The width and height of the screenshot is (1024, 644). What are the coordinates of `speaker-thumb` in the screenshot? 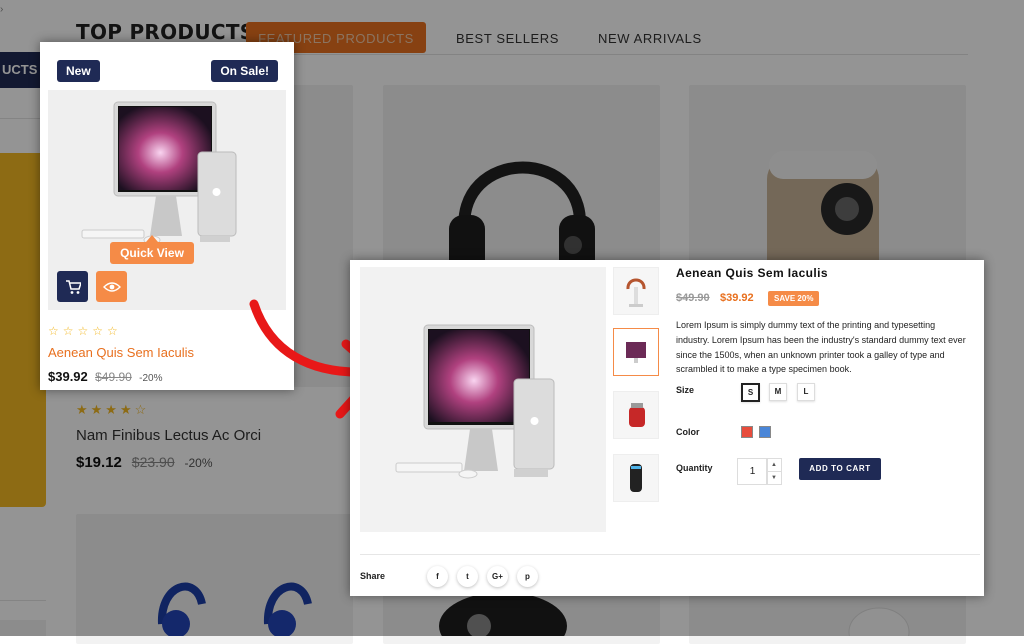 It's located at (636, 478).